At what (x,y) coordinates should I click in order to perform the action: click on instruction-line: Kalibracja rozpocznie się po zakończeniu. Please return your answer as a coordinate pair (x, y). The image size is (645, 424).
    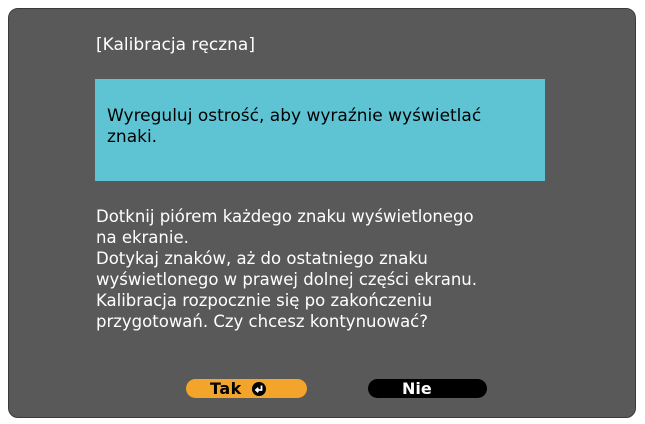
    Looking at the image, I should click on (264, 300).